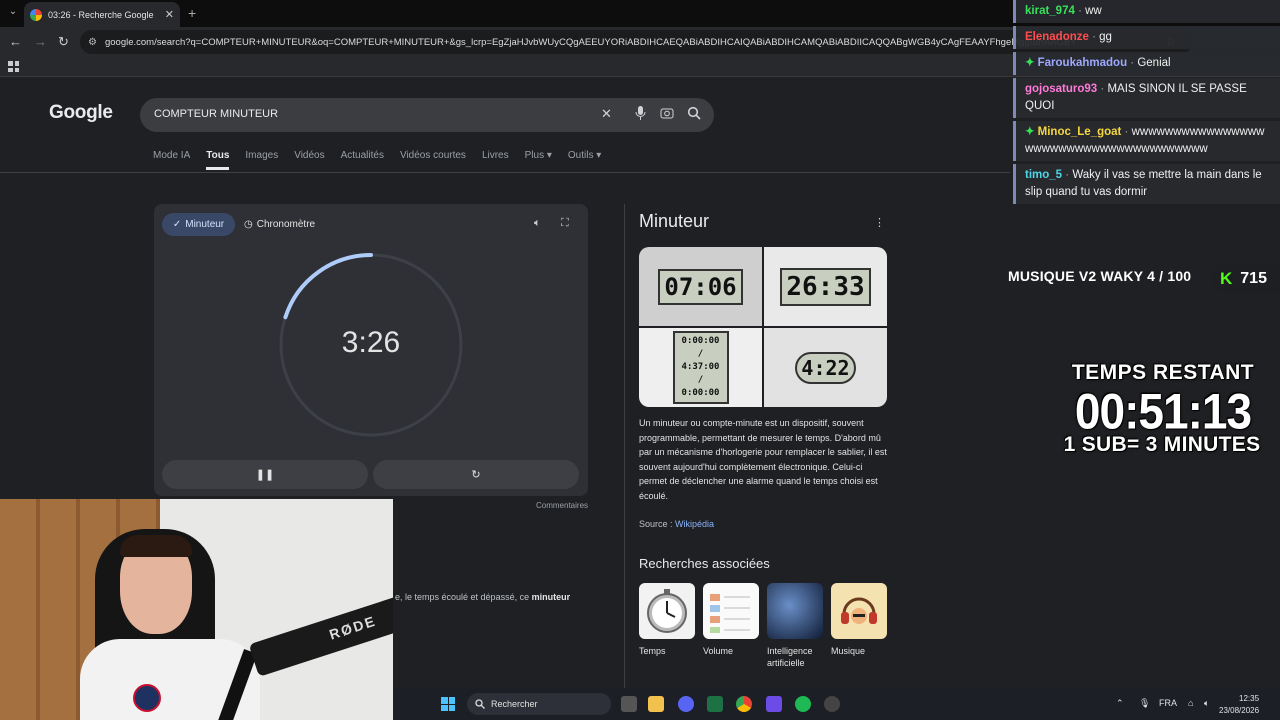 The width and height of the screenshot is (1280, 720). Describe the element at coordinates (13, 66) in the screenshot. I see `apps-grid-icon` at that location.